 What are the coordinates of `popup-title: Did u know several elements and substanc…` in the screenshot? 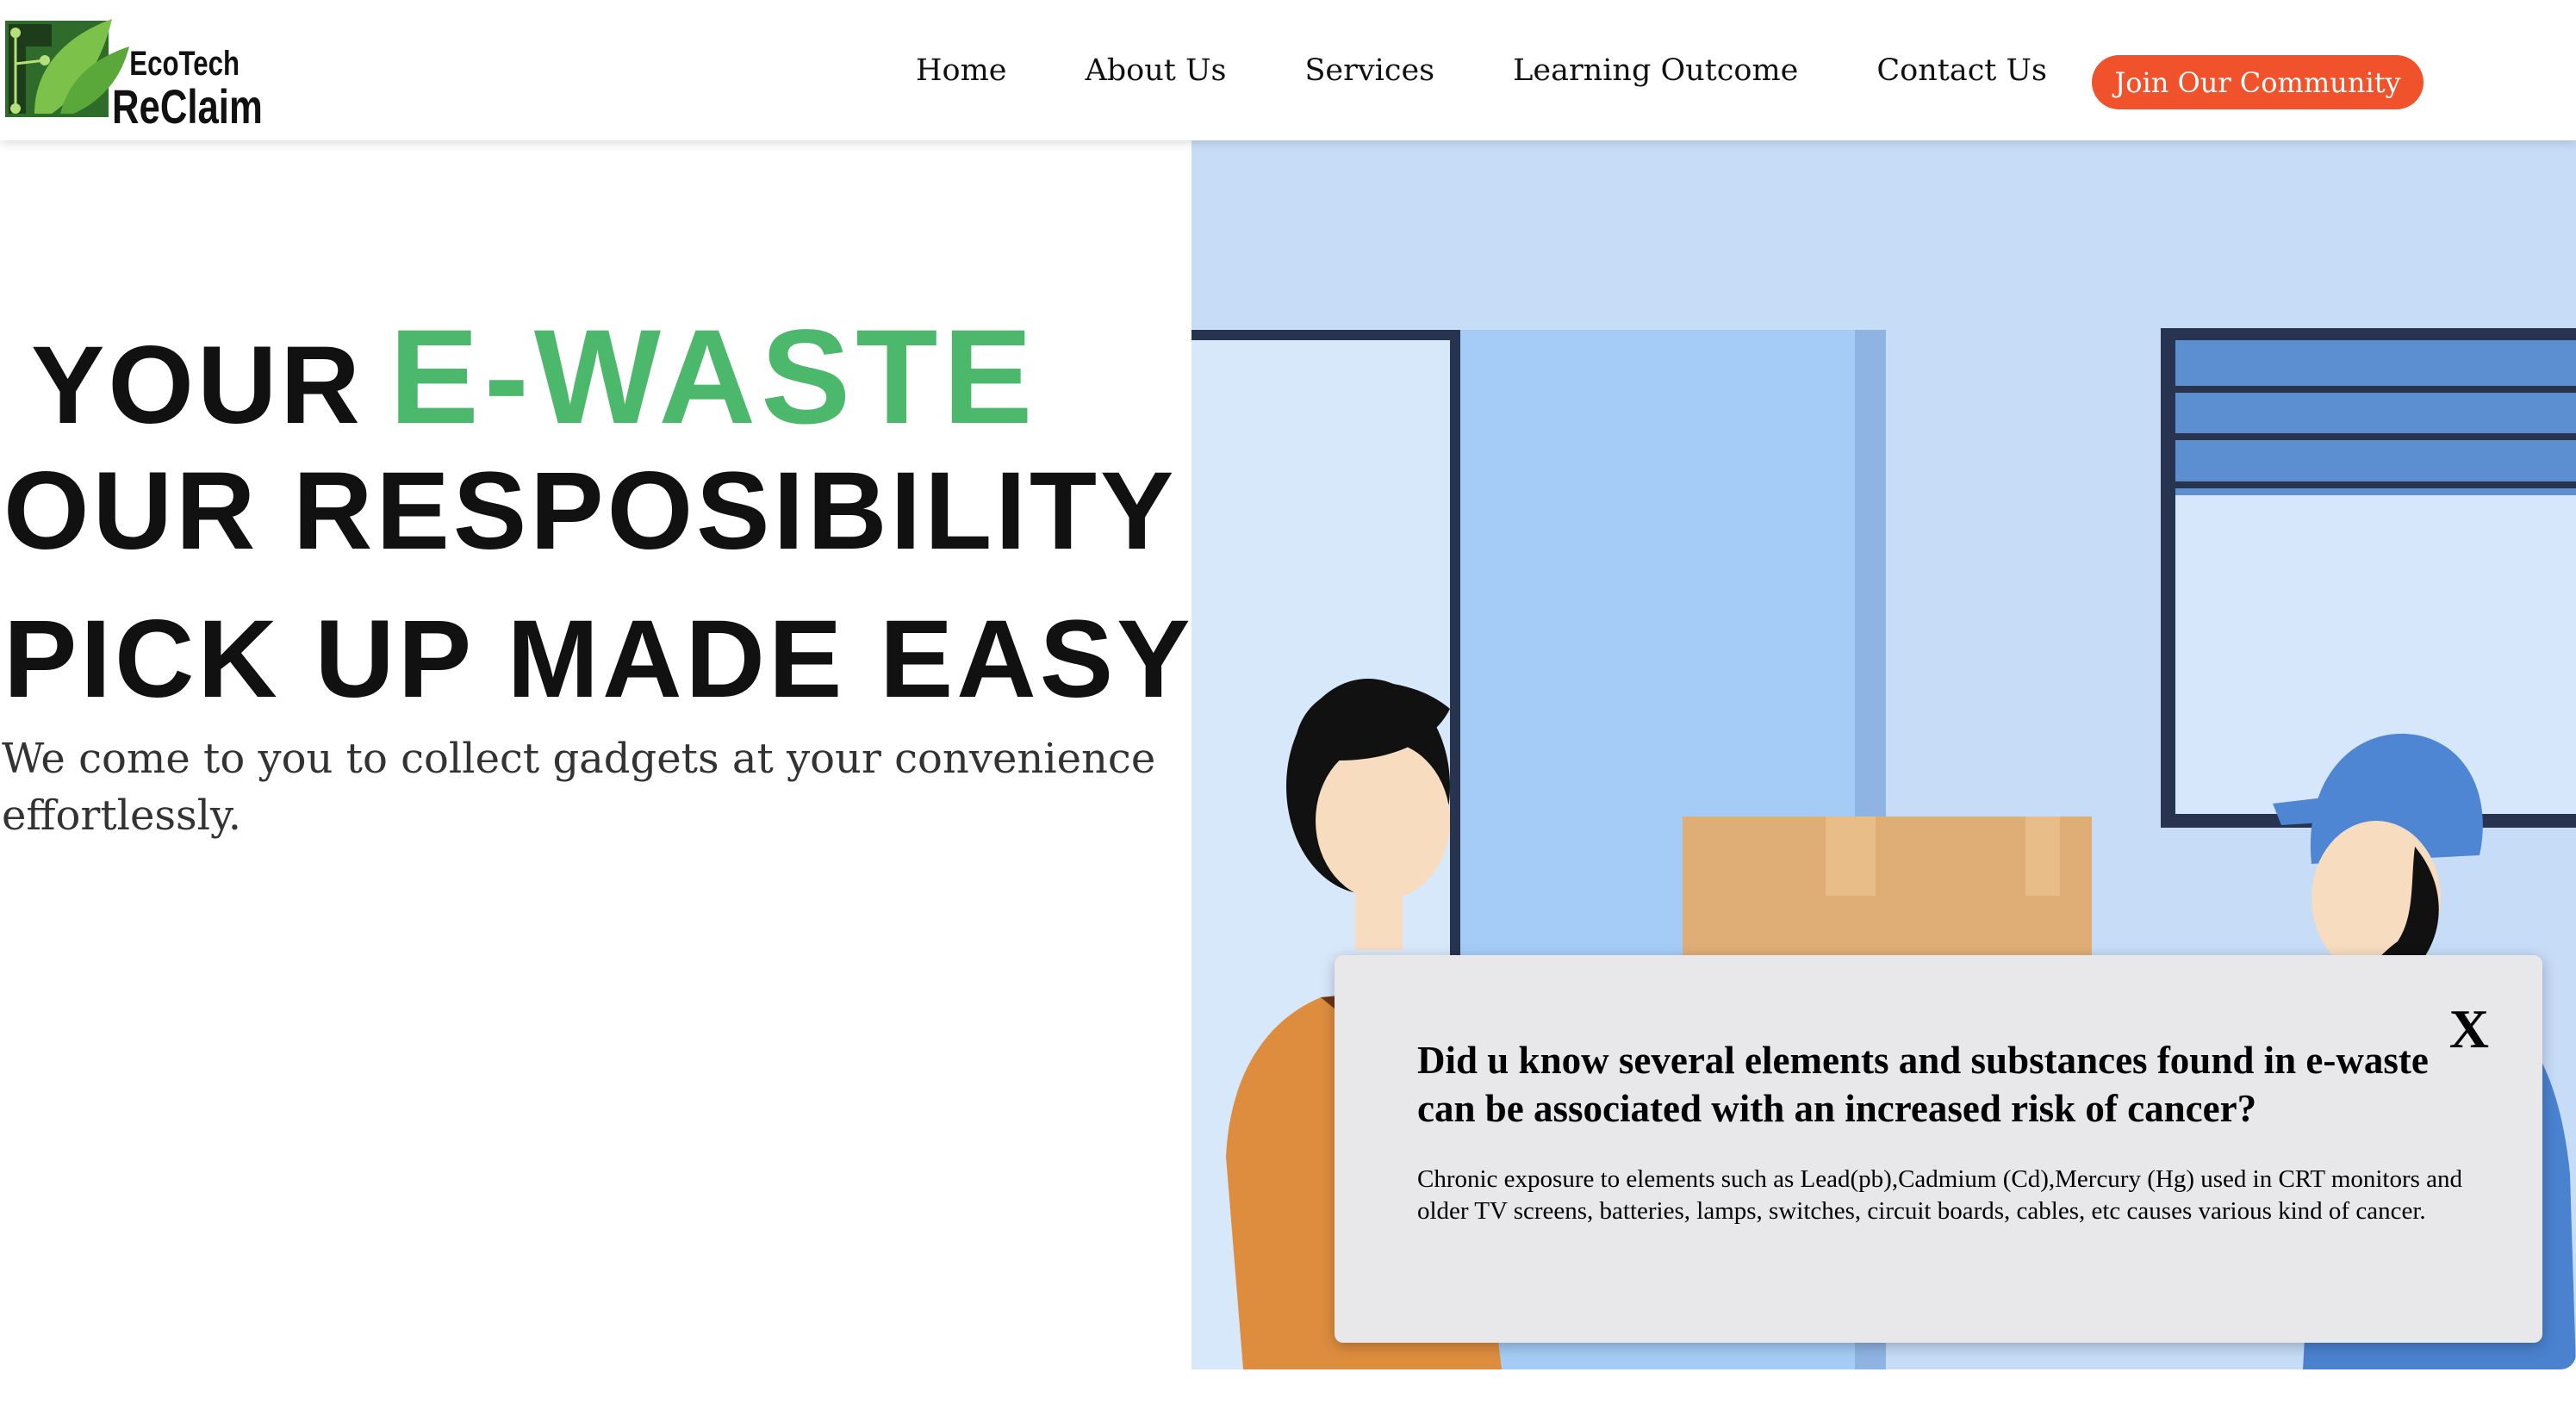 It's located at (1923, 1084).